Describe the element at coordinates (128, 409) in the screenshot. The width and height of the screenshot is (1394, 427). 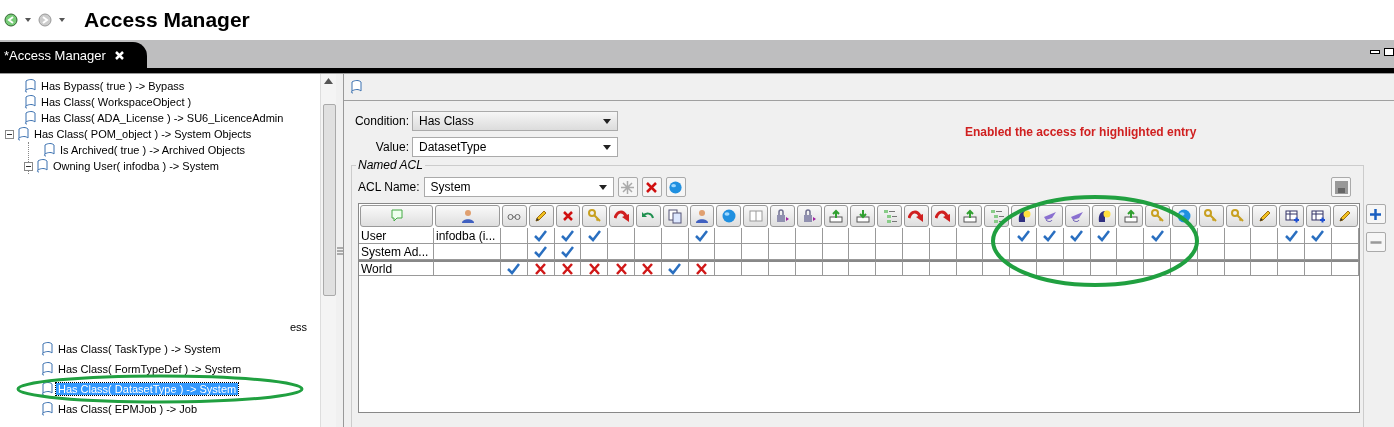
I see `tree-item: Has Class( EPMJob ) -> Job` at that location.